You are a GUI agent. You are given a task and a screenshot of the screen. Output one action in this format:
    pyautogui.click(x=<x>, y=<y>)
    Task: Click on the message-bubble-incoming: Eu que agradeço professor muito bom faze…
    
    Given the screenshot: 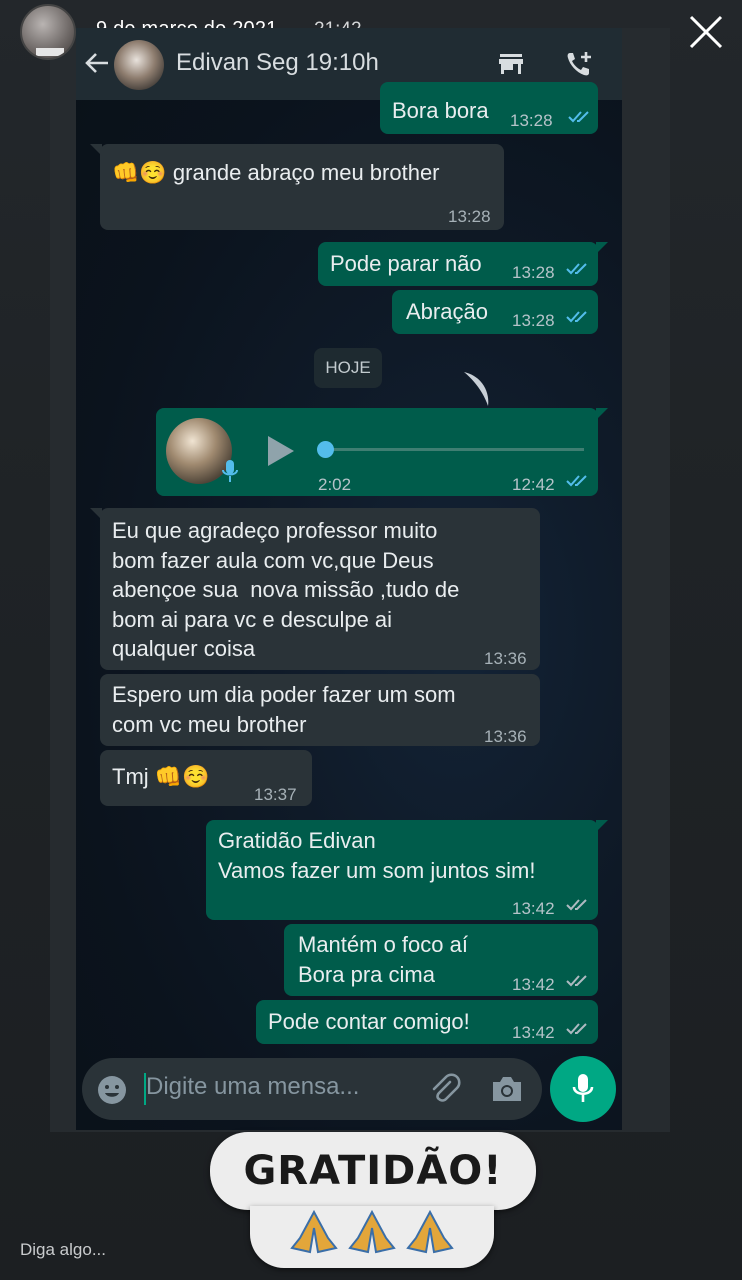 What is the action you would take?
    pyautogui.click(x=315, y=589)
    